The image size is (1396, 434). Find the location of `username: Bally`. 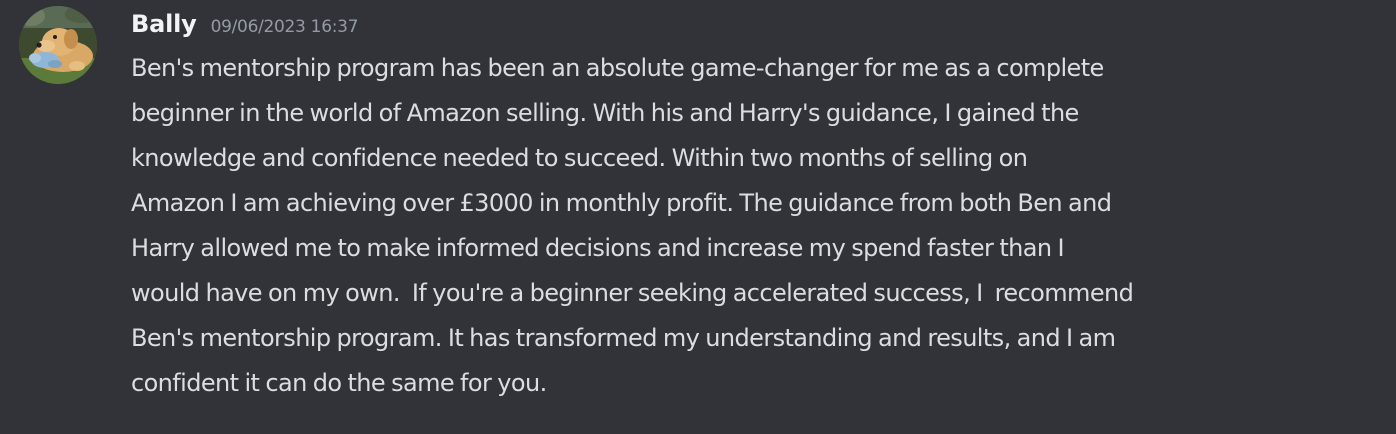

username: Bally is located at coordinates (164, 24).